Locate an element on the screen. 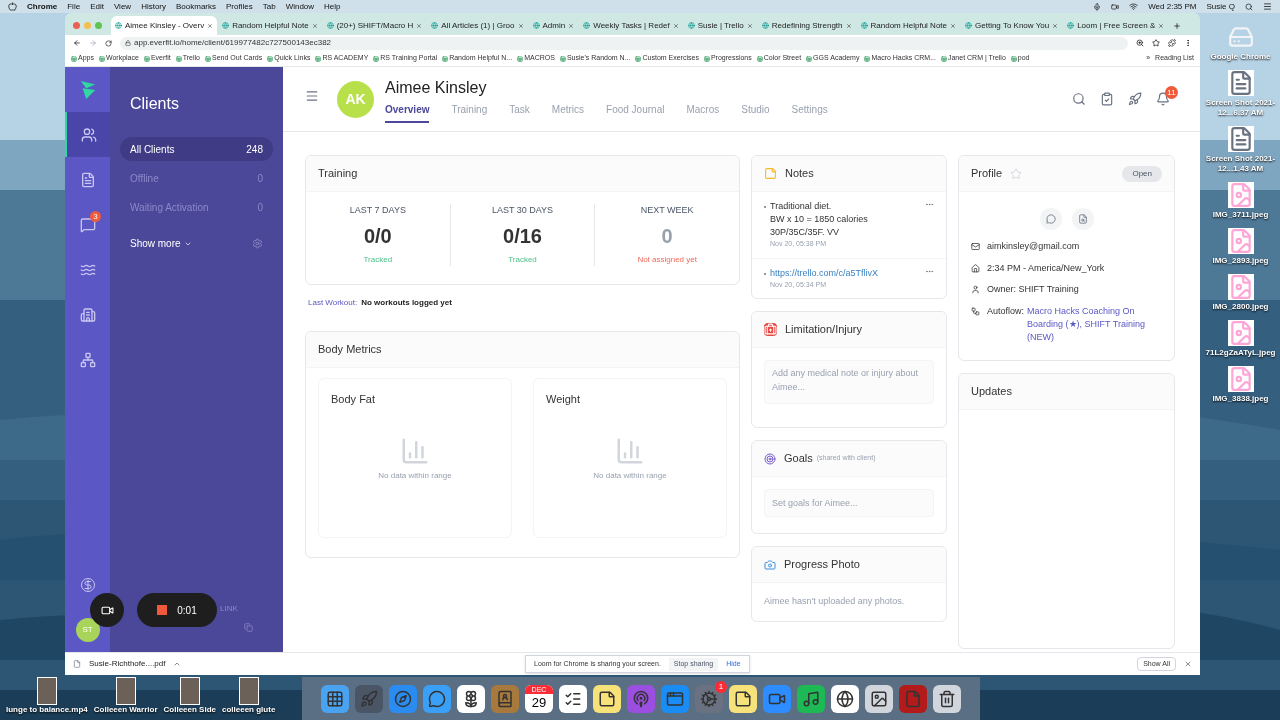 The image size is (1280, 720). filter-item: All Clients 248 is located at coordinates (196, 149).